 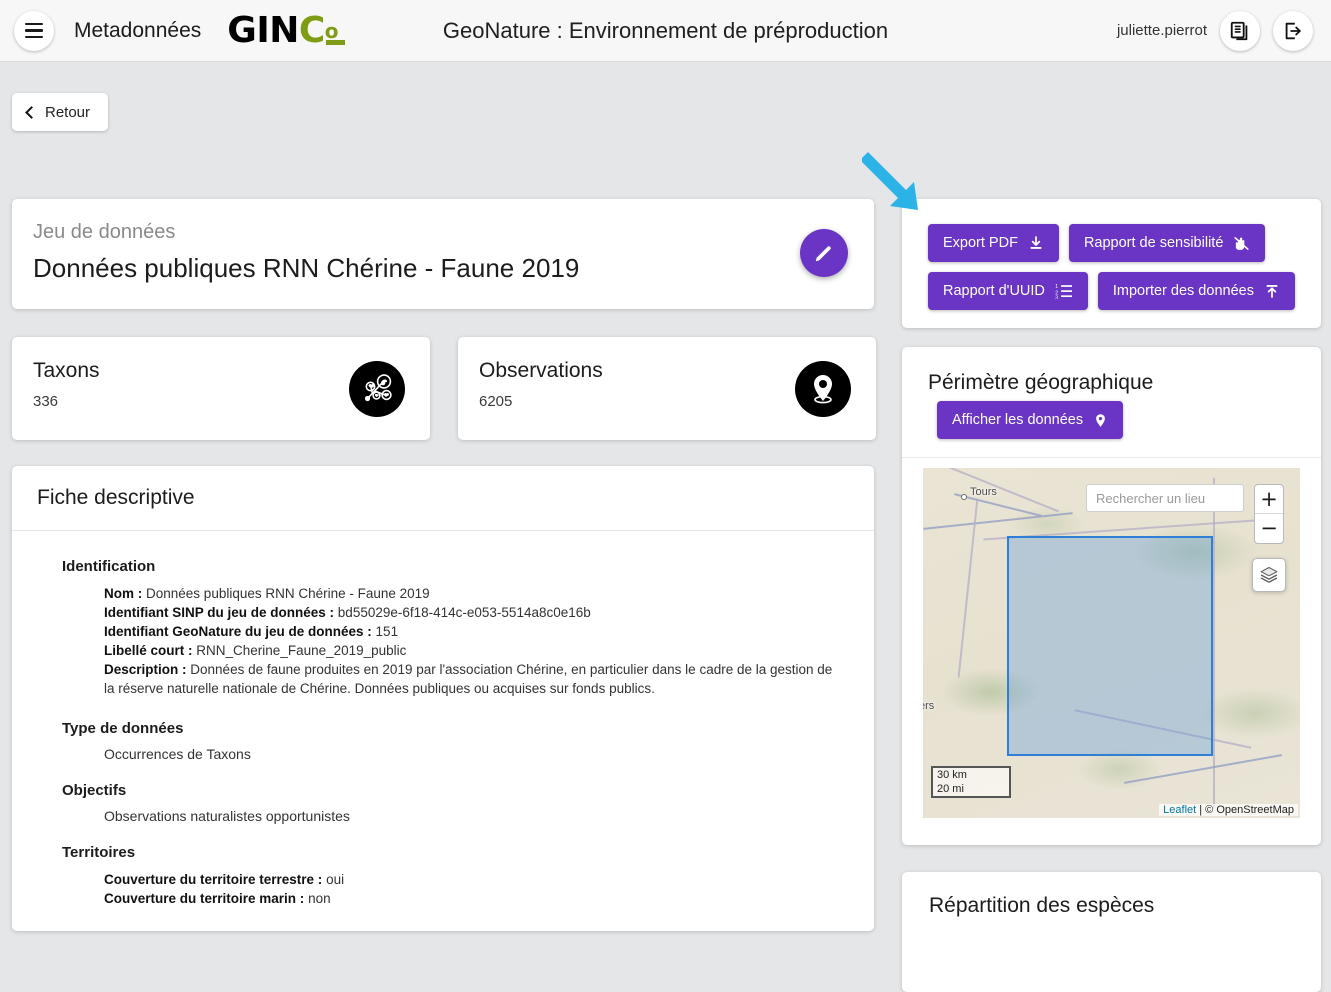 What do you see at coordinates (1269, 528) in the screenshot?
I see `zoom-out-button: −` at bounding box center [1269, 528].